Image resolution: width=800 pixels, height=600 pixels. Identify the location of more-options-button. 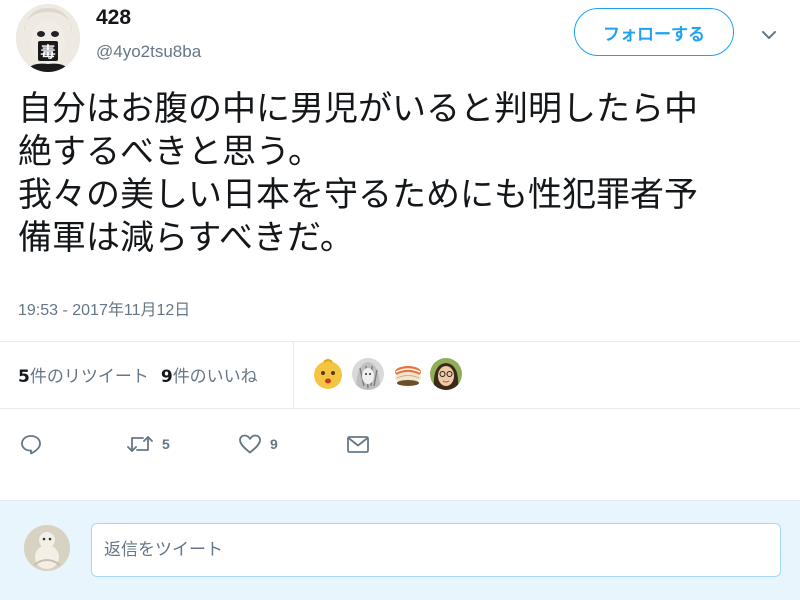
(769, 35).